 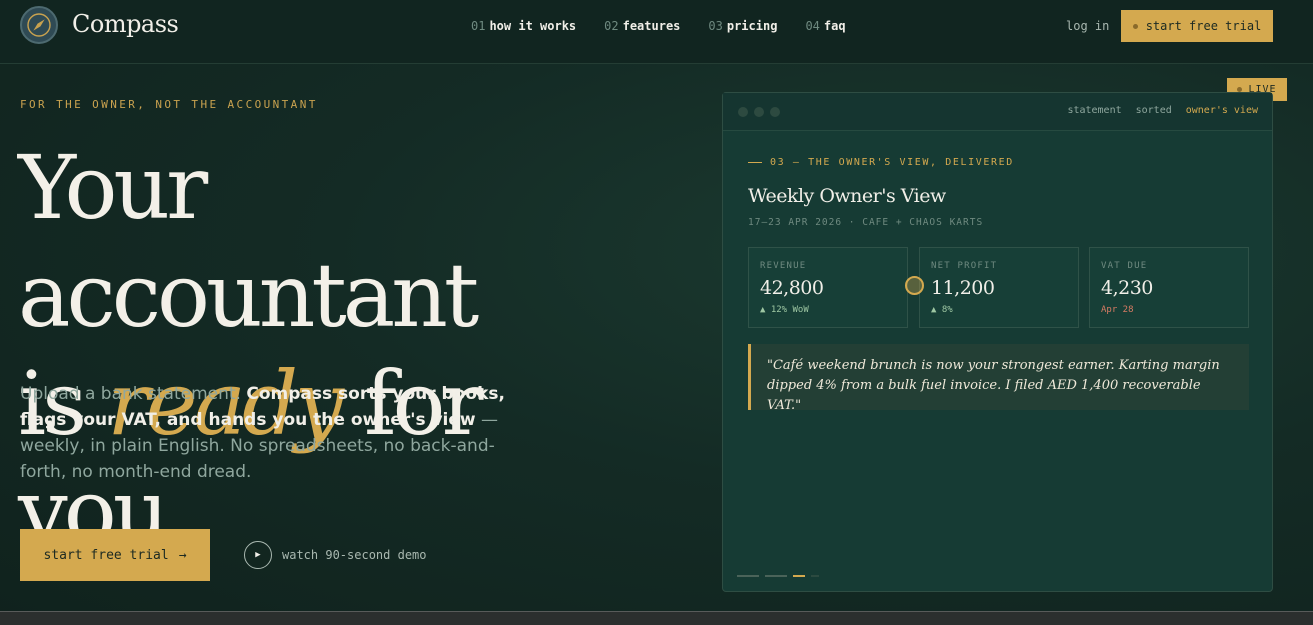 I want to click on headline-line-1: Your accountant, so click(x=248, y=241).